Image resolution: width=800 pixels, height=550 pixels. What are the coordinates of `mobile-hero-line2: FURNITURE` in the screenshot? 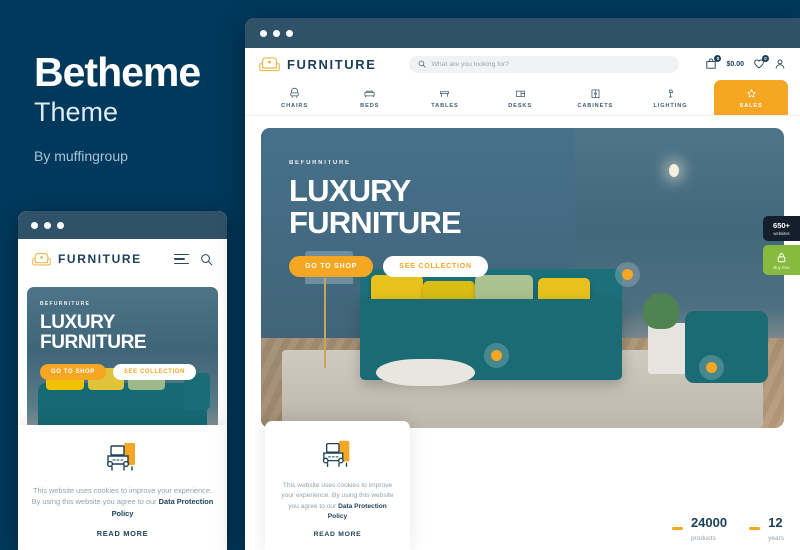 It's located at (93, 343).